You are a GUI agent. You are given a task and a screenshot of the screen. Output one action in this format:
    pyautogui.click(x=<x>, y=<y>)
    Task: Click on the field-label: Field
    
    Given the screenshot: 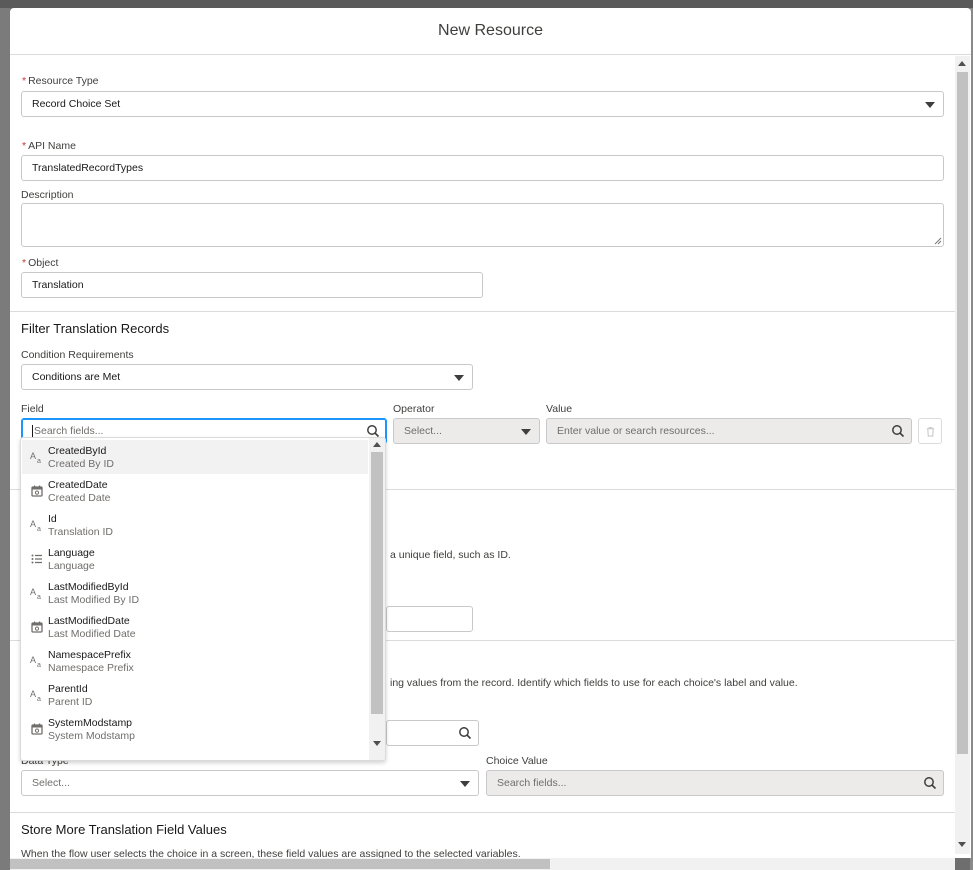 What is the action you would take?
    pyautogui.click(x=32, y=409)
    